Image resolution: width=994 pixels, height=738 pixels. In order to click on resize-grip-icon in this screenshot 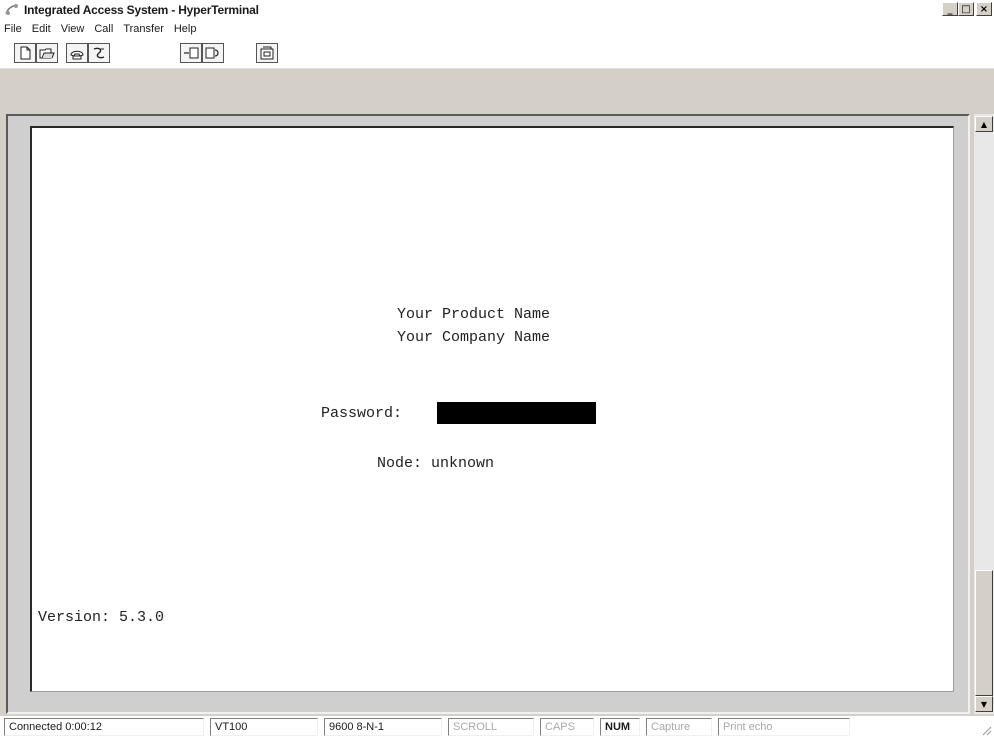, I will do `click(986, 730)`.